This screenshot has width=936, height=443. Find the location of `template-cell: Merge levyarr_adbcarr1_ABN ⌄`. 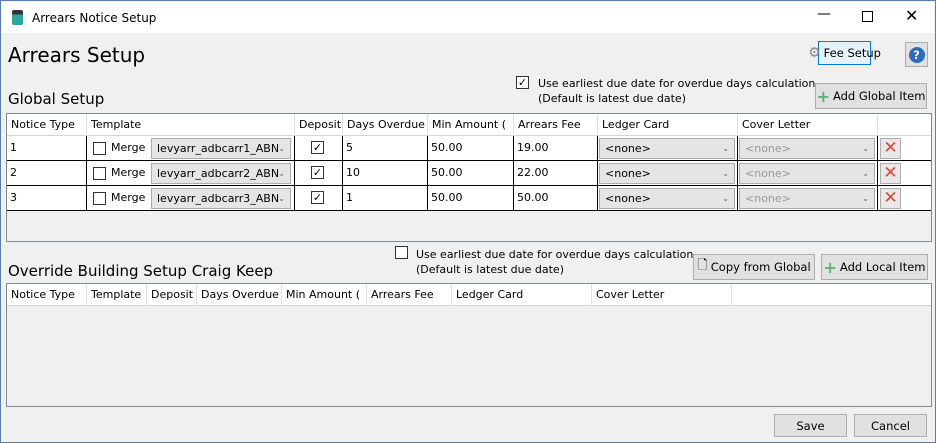

template-cell: Merge levyarr_adbcarr1_ABN ⌄ is located at coordinates (191, 148).